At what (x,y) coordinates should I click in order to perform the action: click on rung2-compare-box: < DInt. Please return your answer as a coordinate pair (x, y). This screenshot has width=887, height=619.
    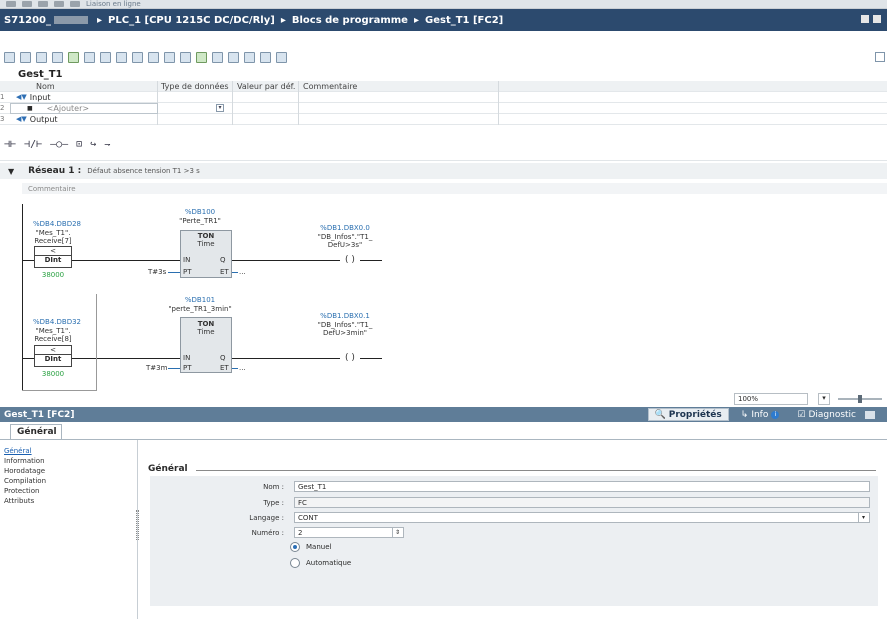
    Looking at the image, I should click on (53, 356).